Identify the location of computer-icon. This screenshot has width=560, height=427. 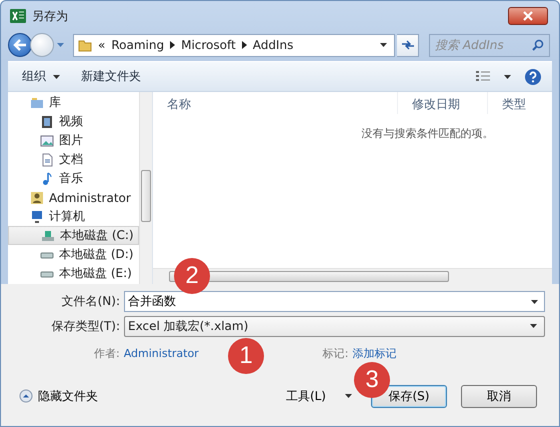
(37, 217).